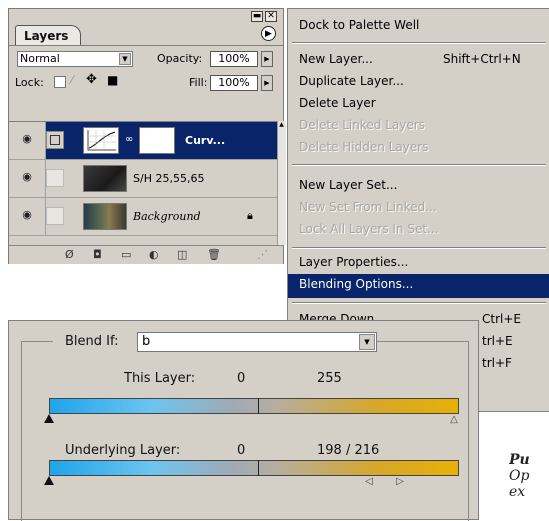  Describe the element at coordinates (337, 103) in the screenshot. I see `menu-item-label: Delete Layer` at that location.